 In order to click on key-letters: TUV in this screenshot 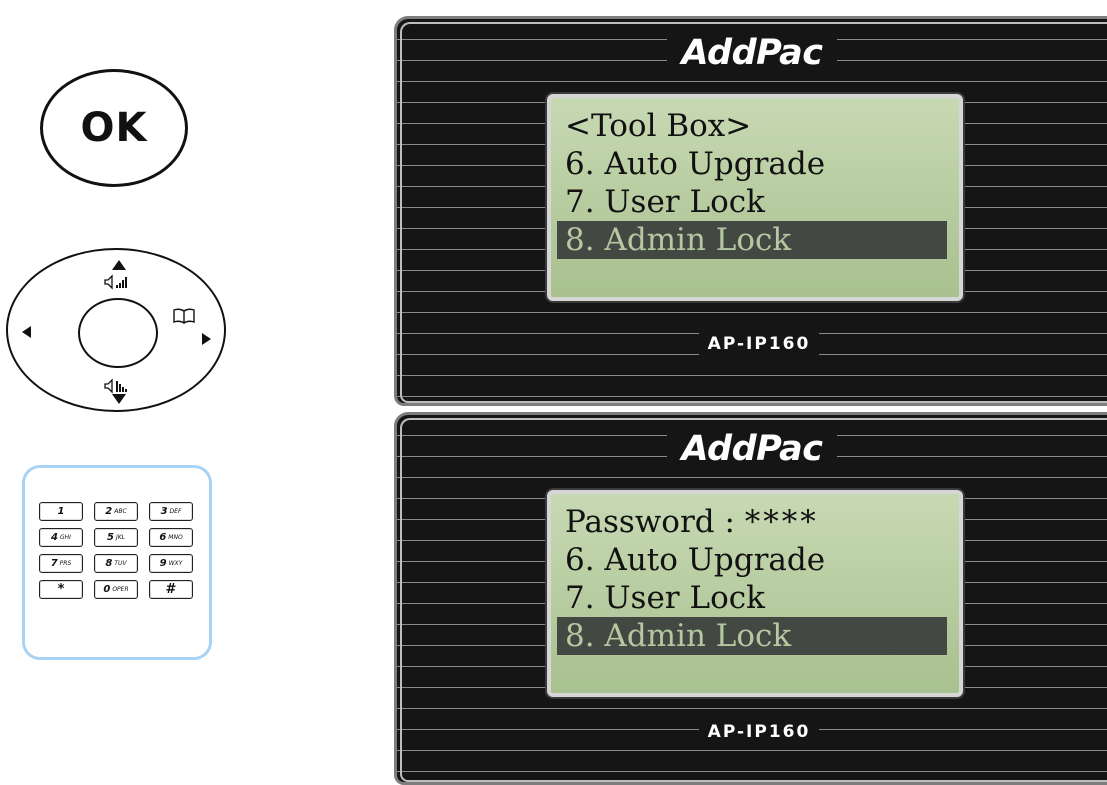, I will do `click(120, 563)`.